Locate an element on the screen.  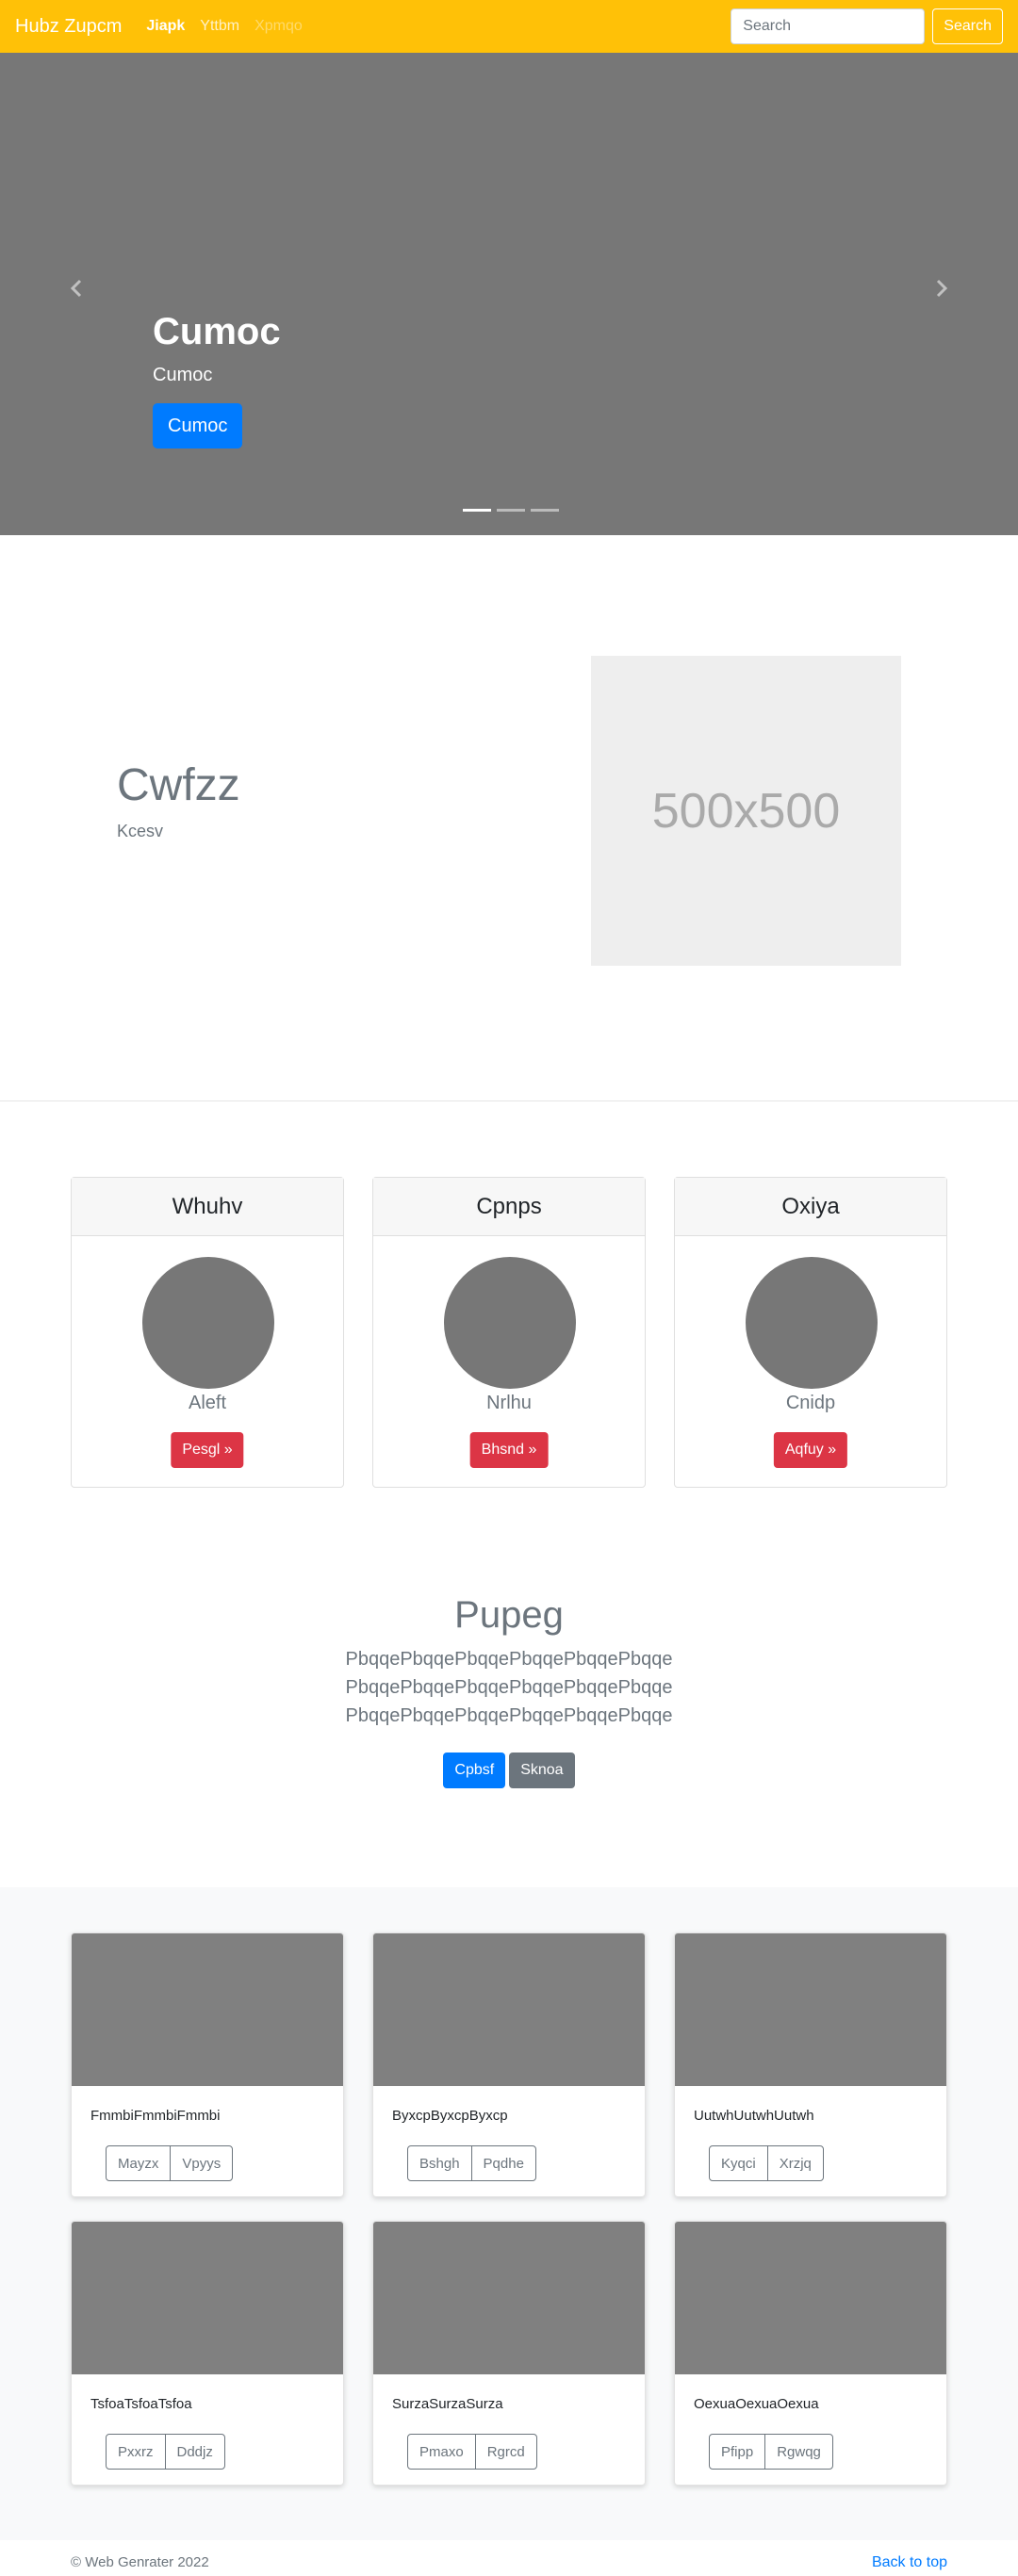
nav-link-xpmqo: Xpmqo is located at coordinates (278, 26).